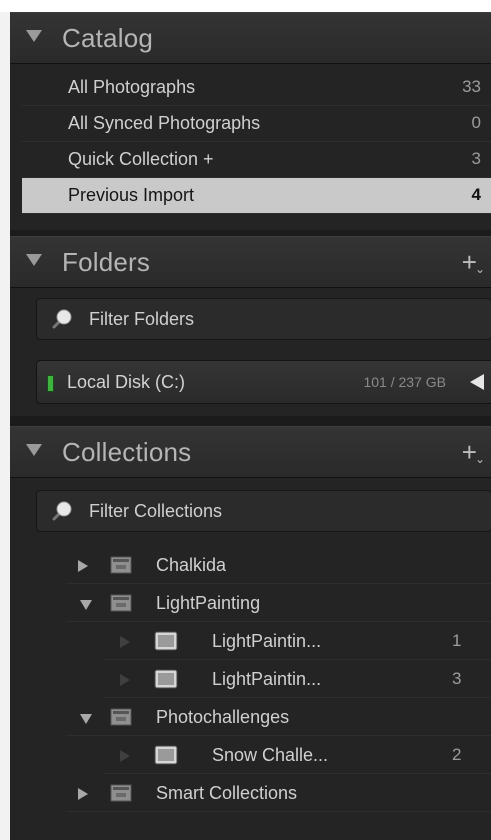  What do you see at coordinates (278, 604) in the screenshot?
I see `collection-set-lightpainting: LightPainting` at bounding box center [278, 604].